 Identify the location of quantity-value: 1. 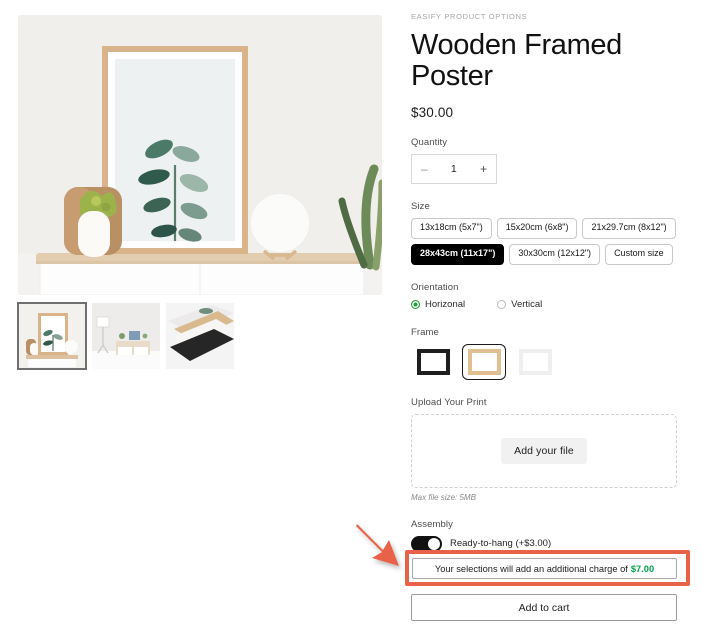
(454, 169).